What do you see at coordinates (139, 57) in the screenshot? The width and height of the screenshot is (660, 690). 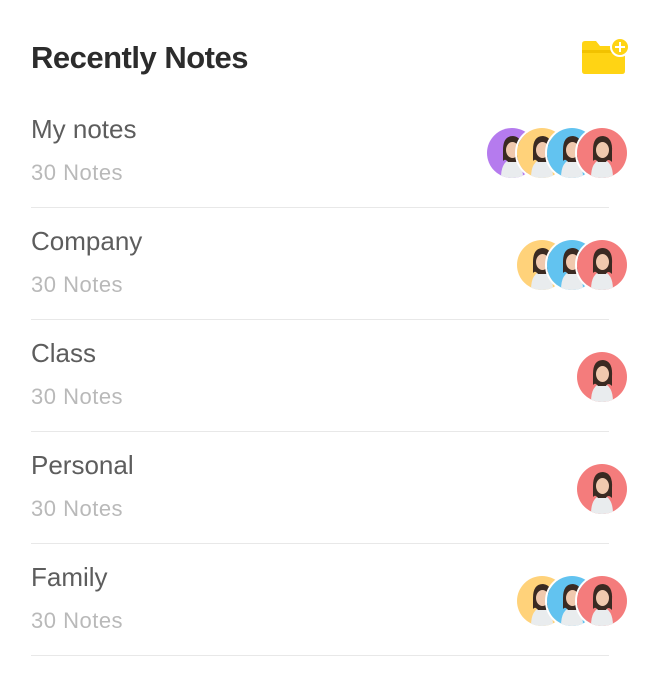 I see `page-title: Recently Notes` at bounding box center [139, 57].